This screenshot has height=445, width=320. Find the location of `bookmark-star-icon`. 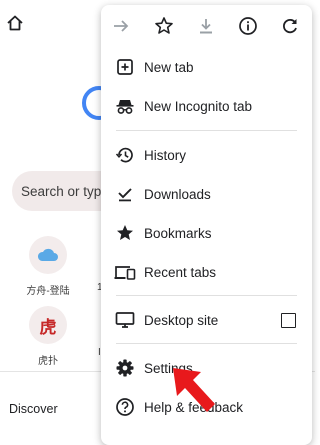

bookmark-star-icon is located at coordinates (164, 26).